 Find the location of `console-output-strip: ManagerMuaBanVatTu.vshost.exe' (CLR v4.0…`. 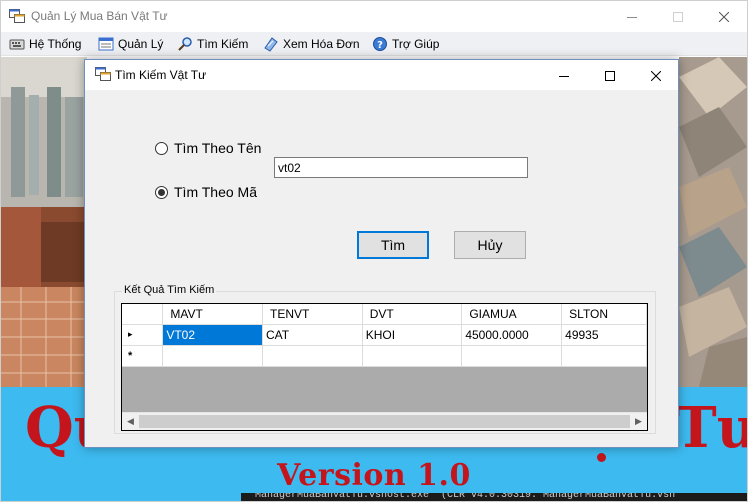

console-output-strip: ManagerMuaBanVatTu.vshost.exe' (CLR v4.0… is located at coordinates (494, 497).